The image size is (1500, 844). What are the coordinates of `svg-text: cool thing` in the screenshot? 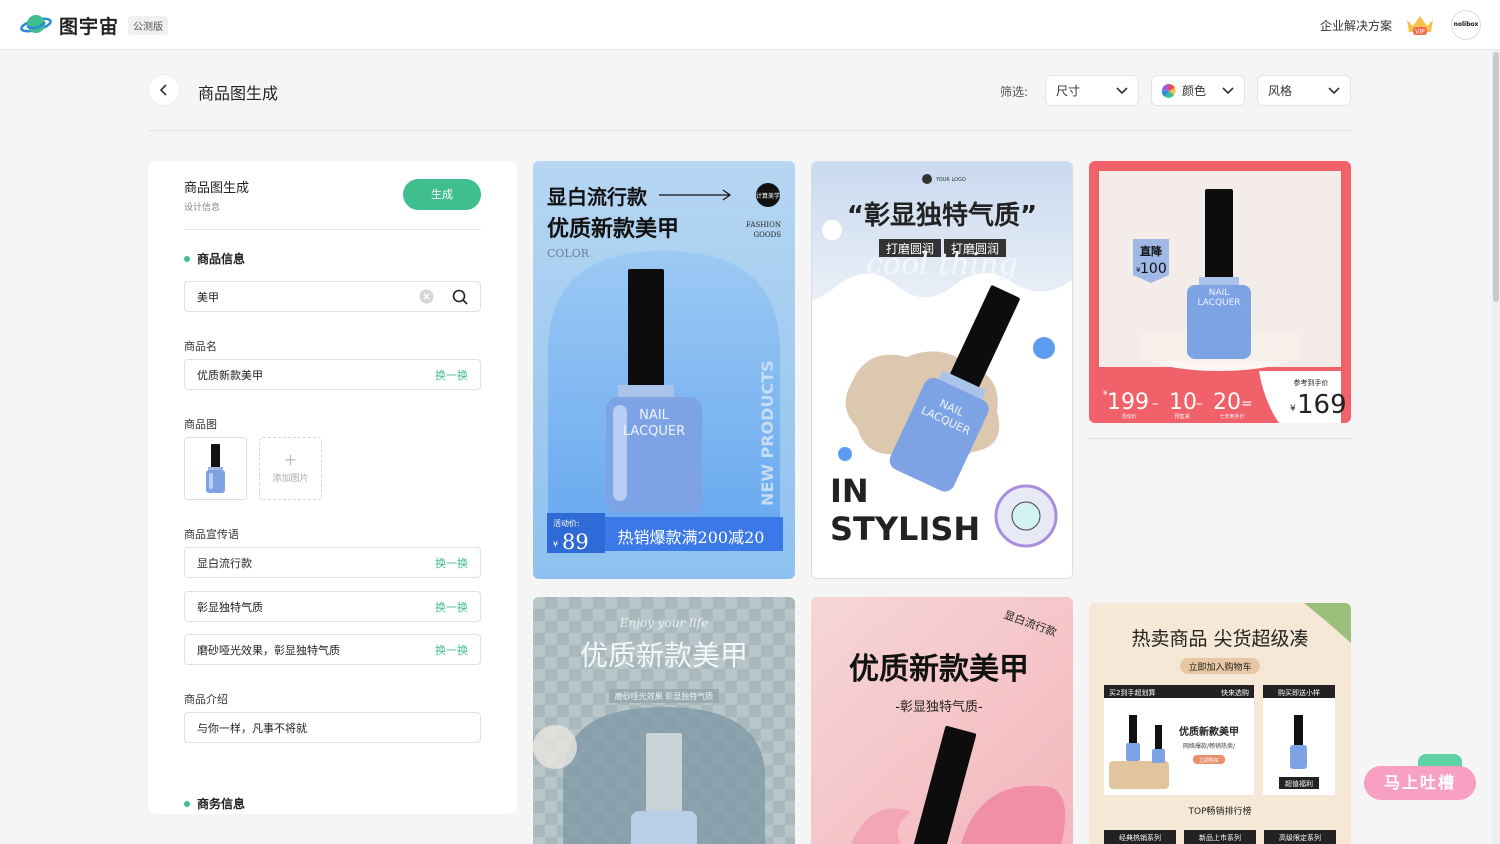 It's located at (942, 264).